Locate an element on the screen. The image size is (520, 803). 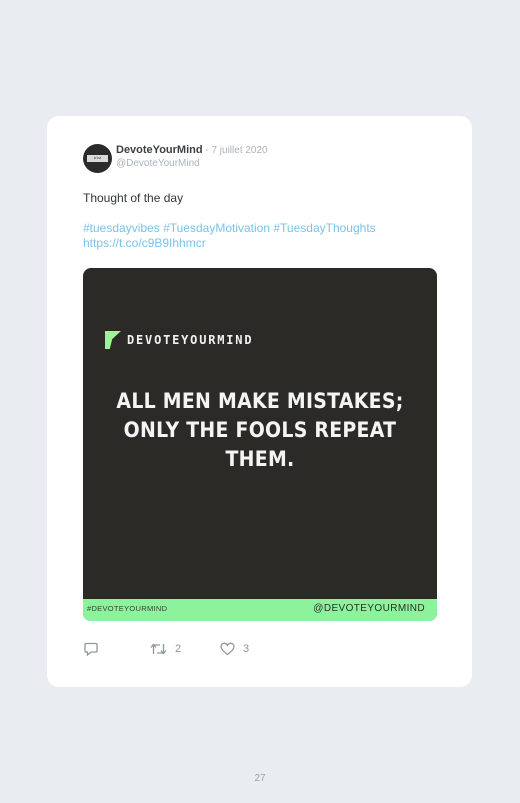
retweet-icon is located at coordinates (158, 649).